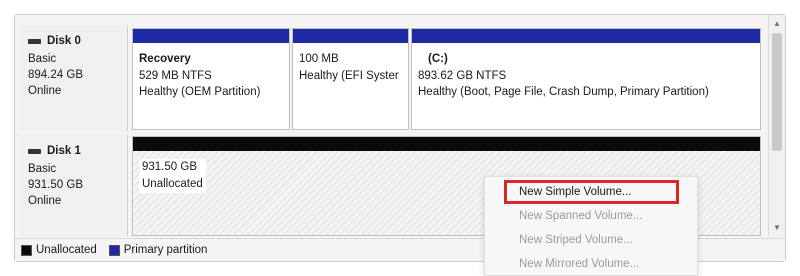 Image resolution: width=800 pixels, height=276 pixels. What do you see at coordinates (42, 59) in the screenshot?
I see `disk-0-type: Basic` at bounding box center [42, 59].